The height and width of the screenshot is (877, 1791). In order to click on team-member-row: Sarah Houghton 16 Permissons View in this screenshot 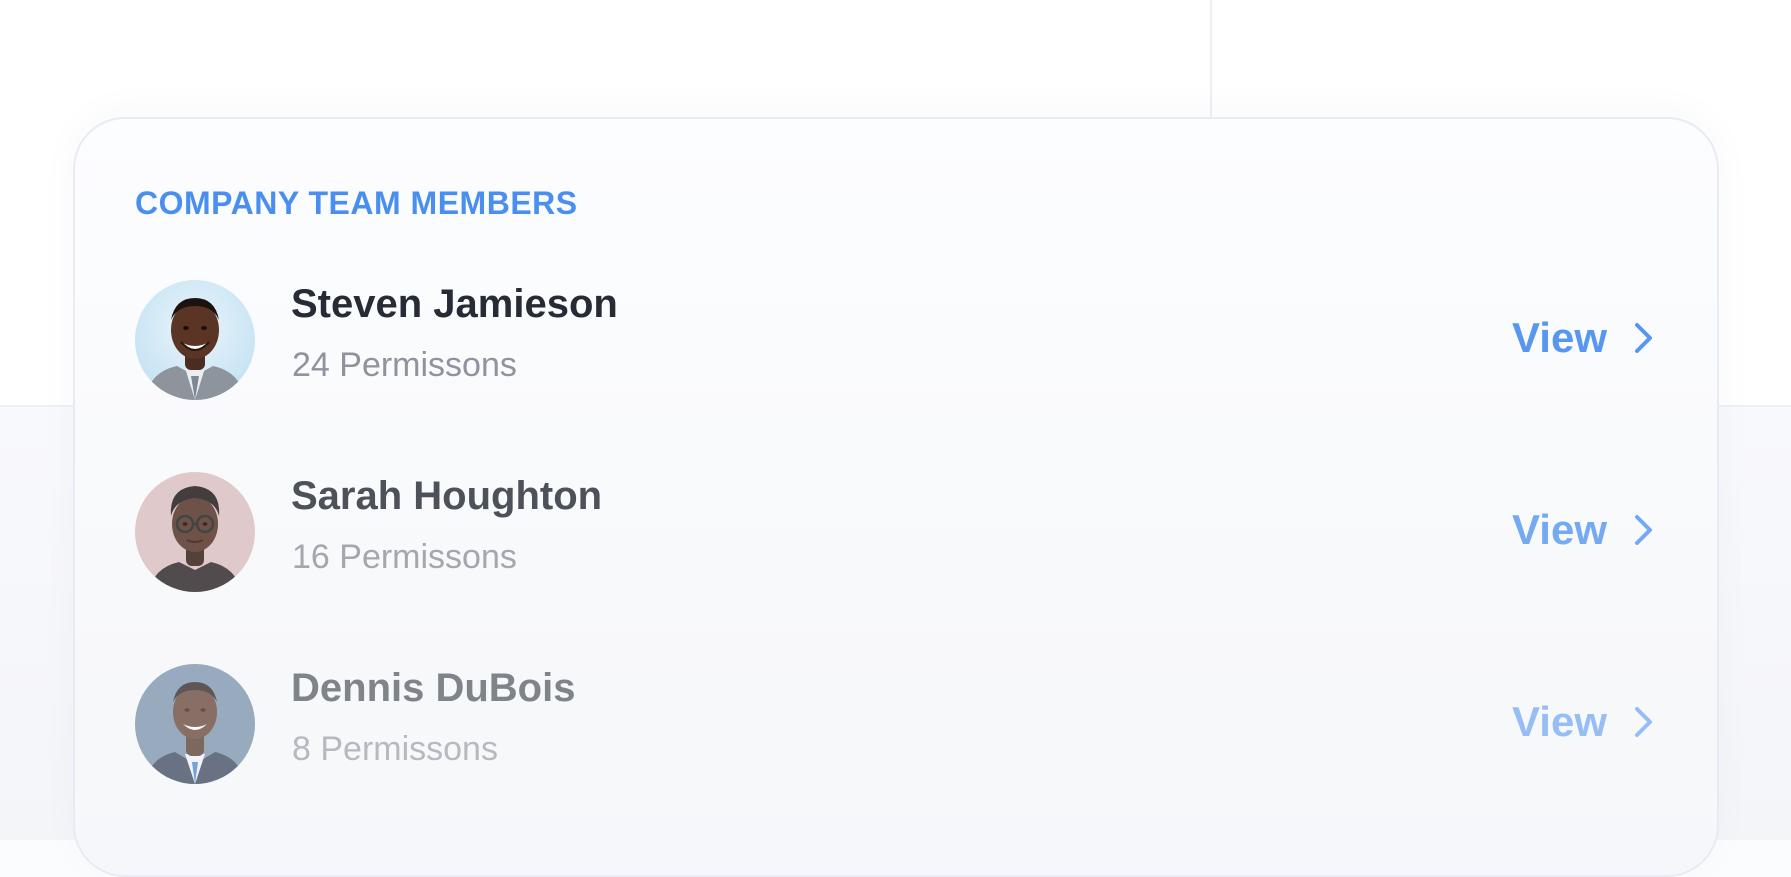, I will do `click(895, 534)`.